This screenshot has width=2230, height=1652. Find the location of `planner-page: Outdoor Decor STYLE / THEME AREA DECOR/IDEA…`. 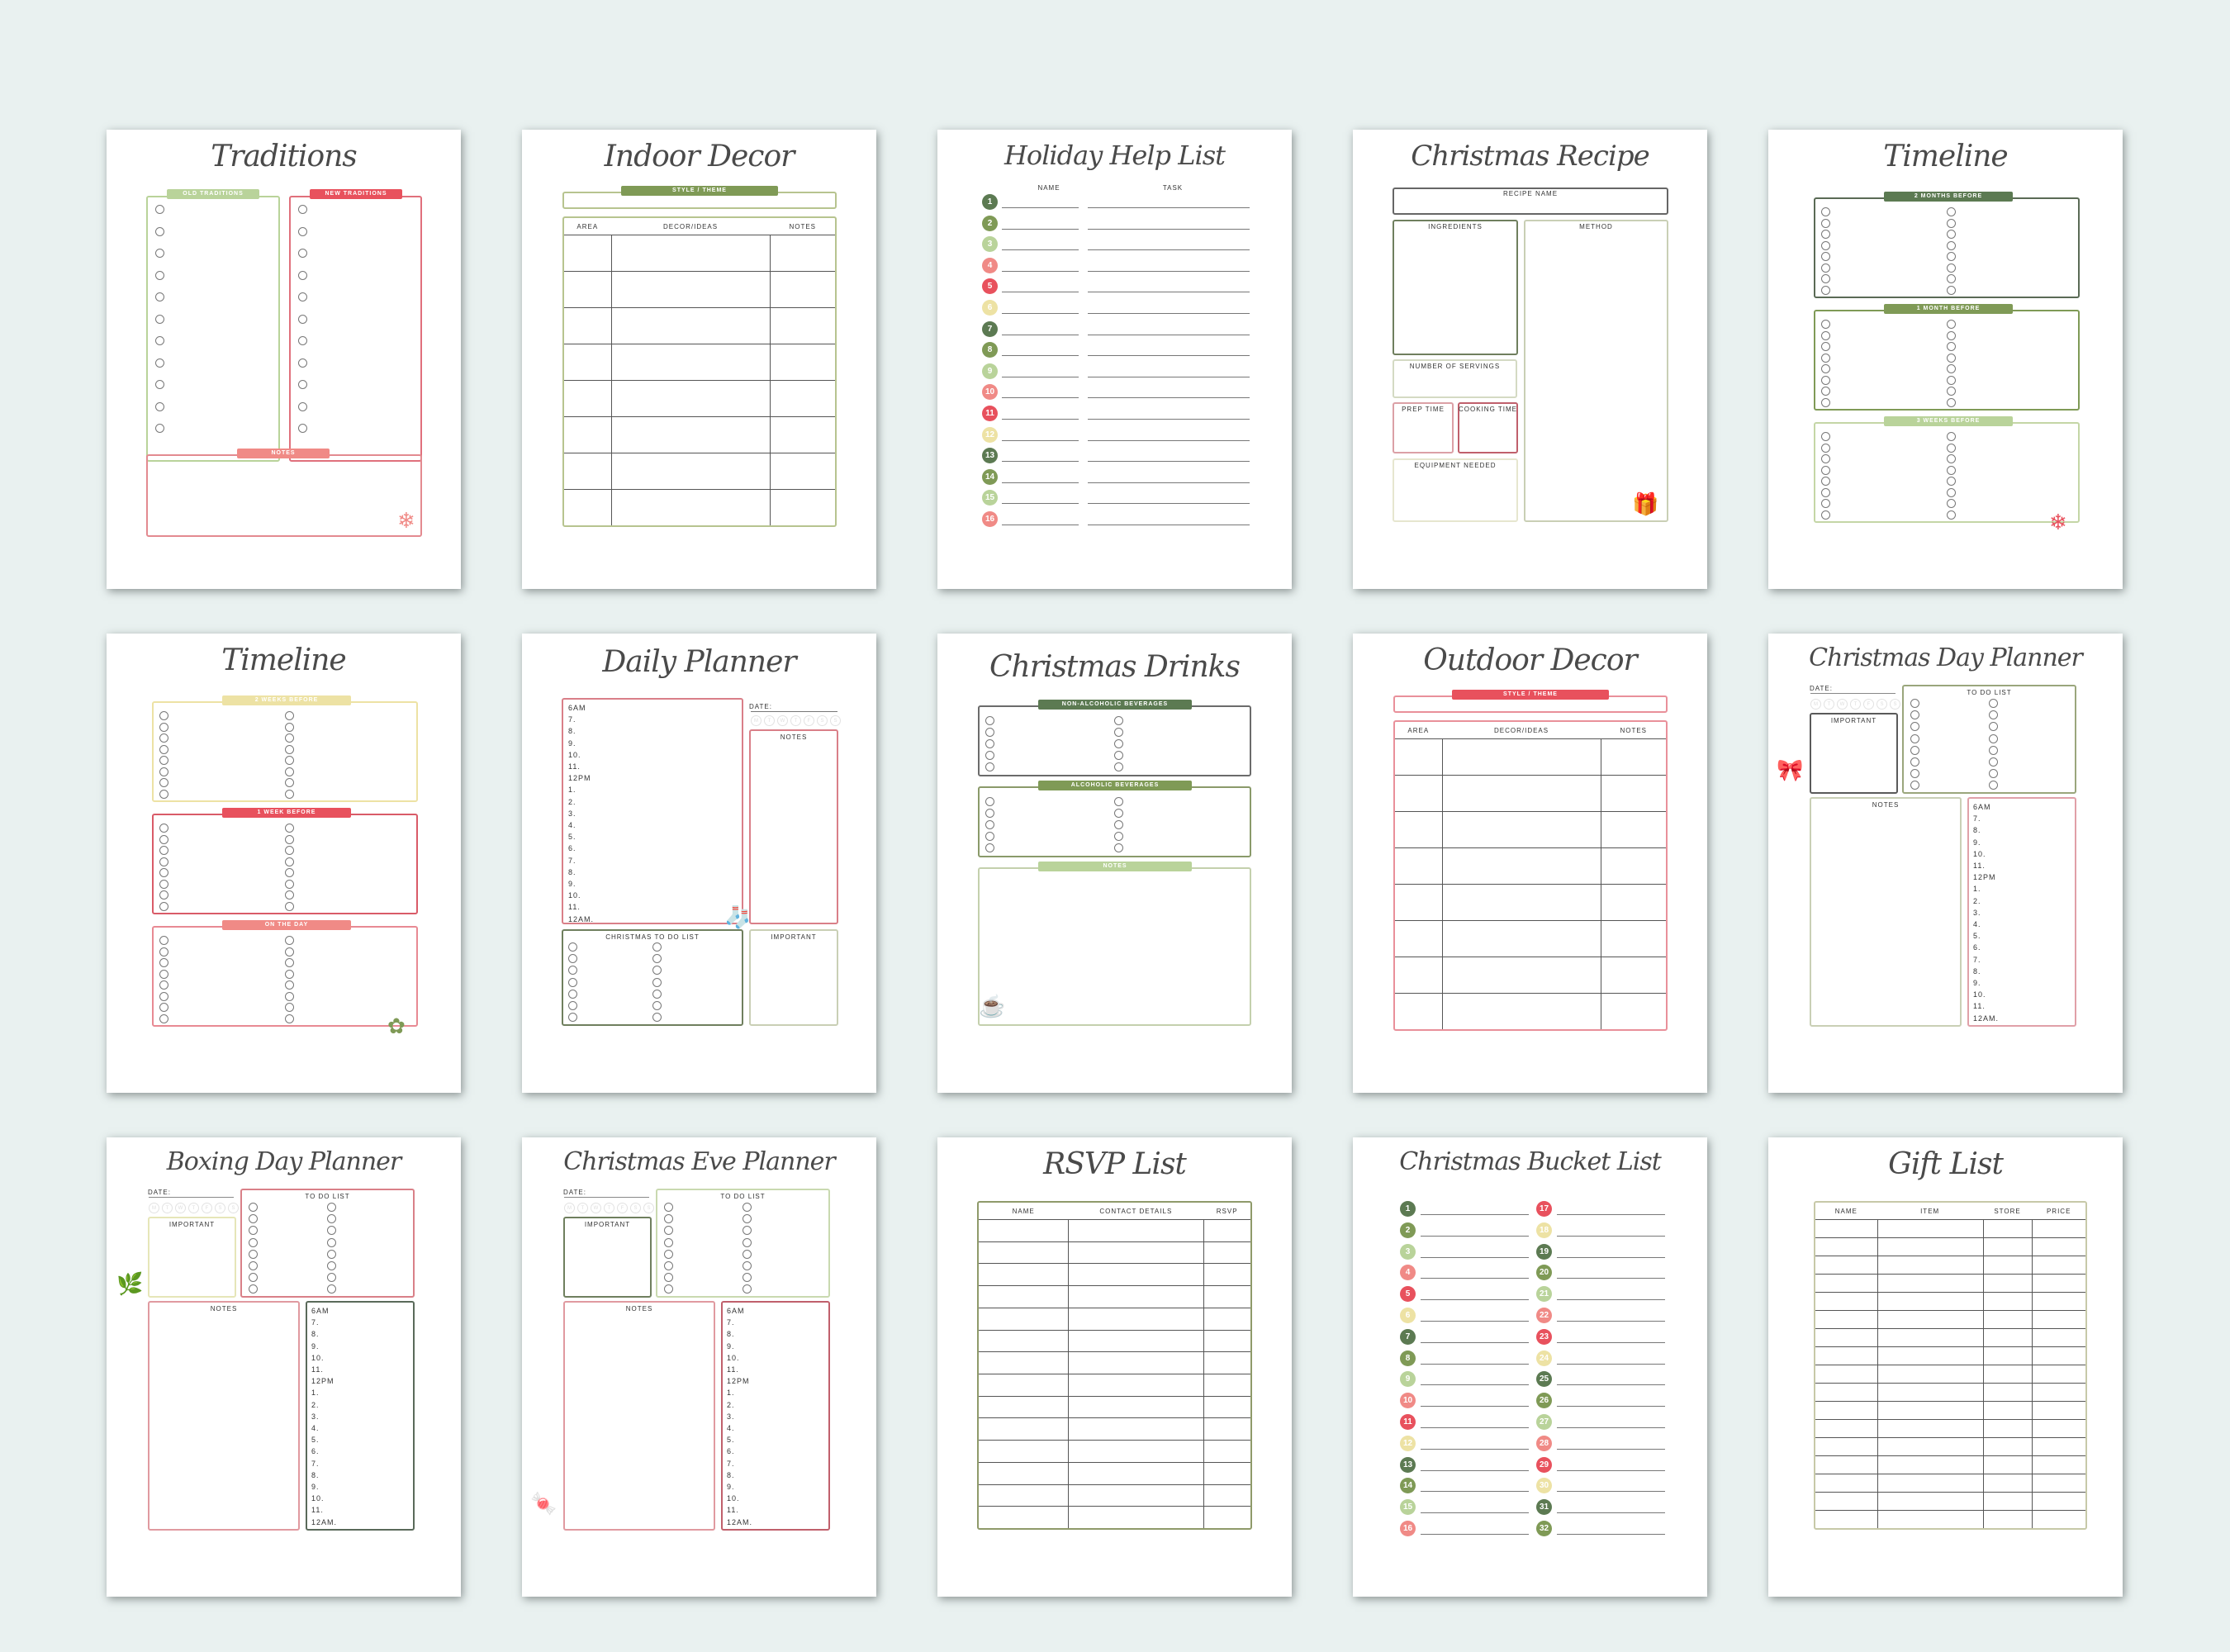

planner-page: Outdoor Decor STYLE / THEME AREA DECOR/IDEA… is located at coordinates (1530, 863).